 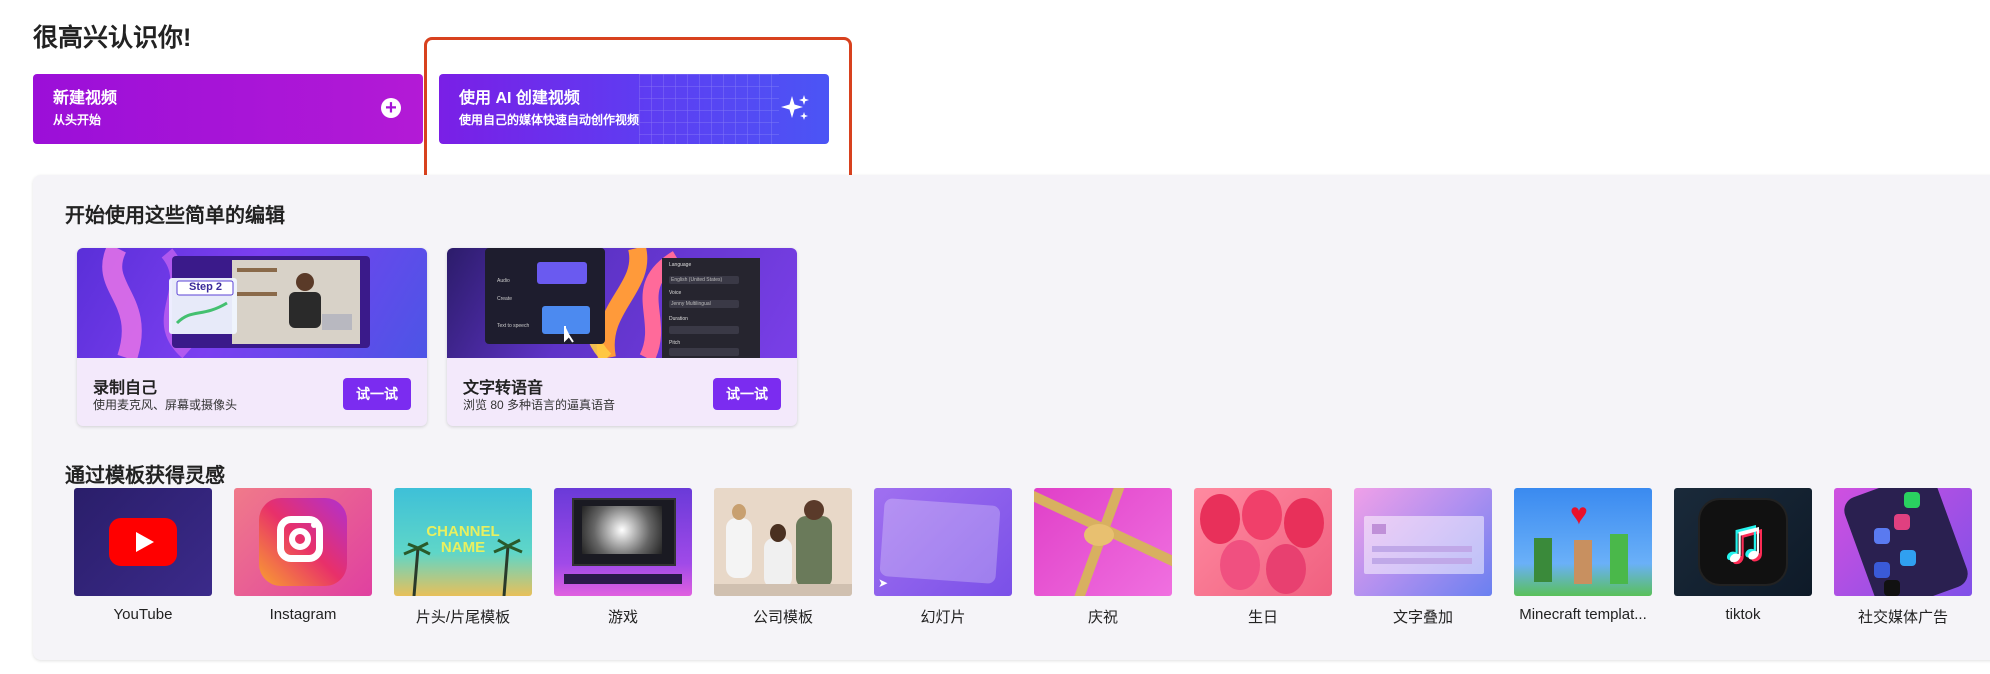 I want to click on plus-circle-icon: +, so click(x=391, y=108).